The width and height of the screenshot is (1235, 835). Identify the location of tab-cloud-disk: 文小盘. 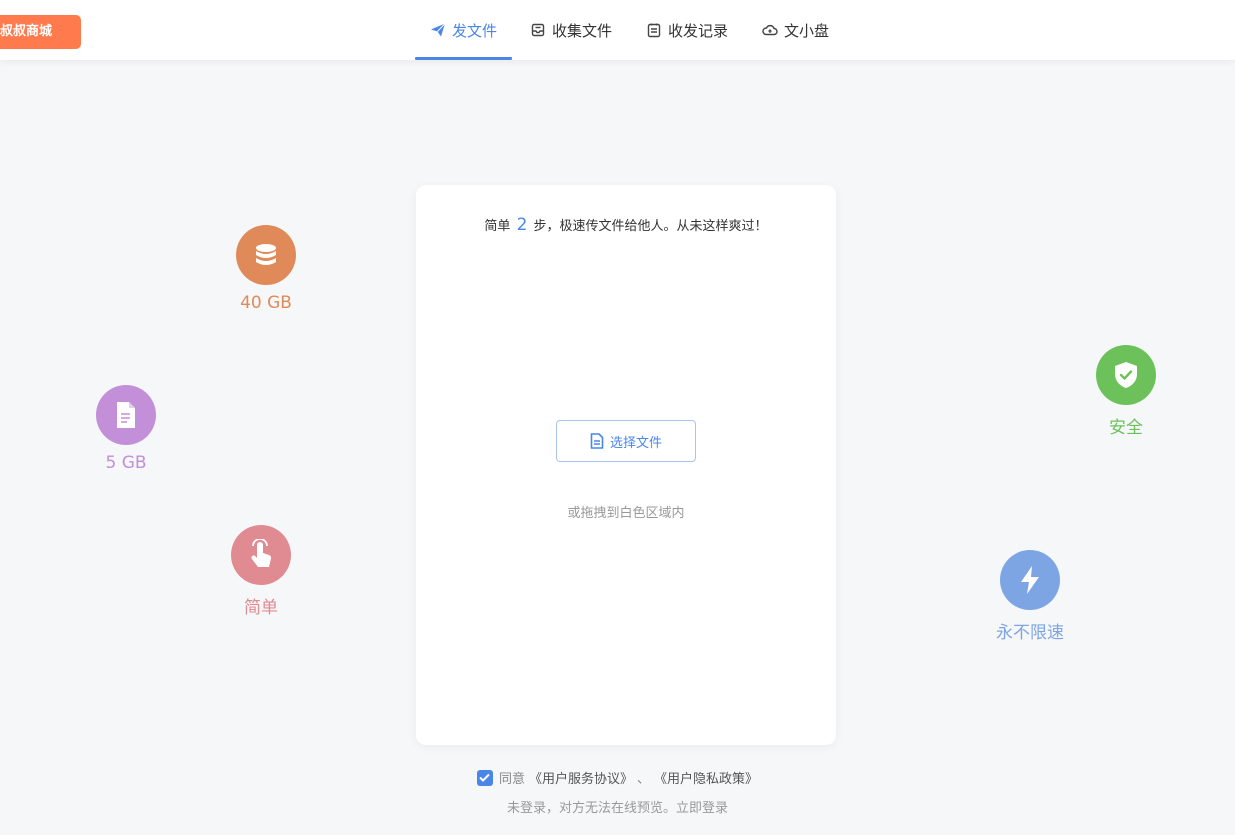
(795, 30).